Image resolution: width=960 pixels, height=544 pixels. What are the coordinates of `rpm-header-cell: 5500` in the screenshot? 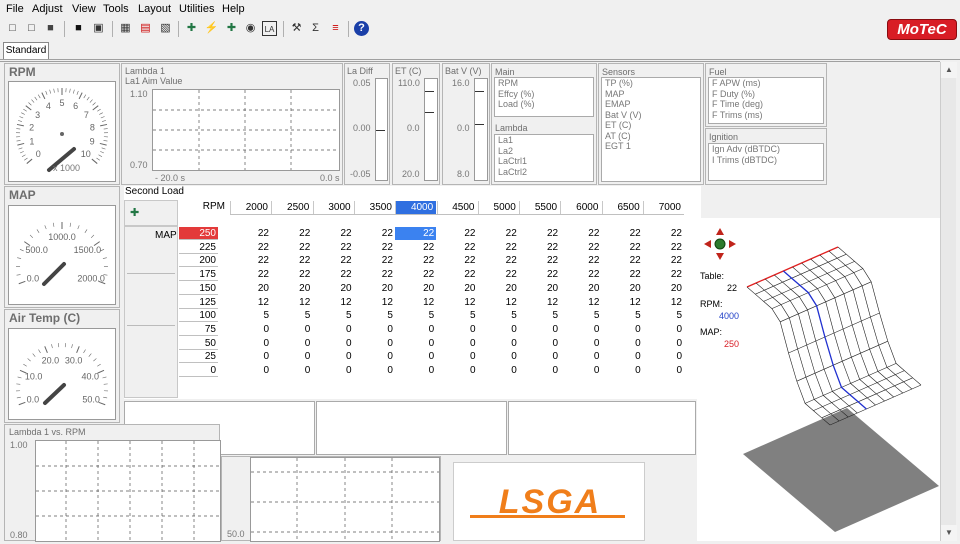 It's located at (539, 207).